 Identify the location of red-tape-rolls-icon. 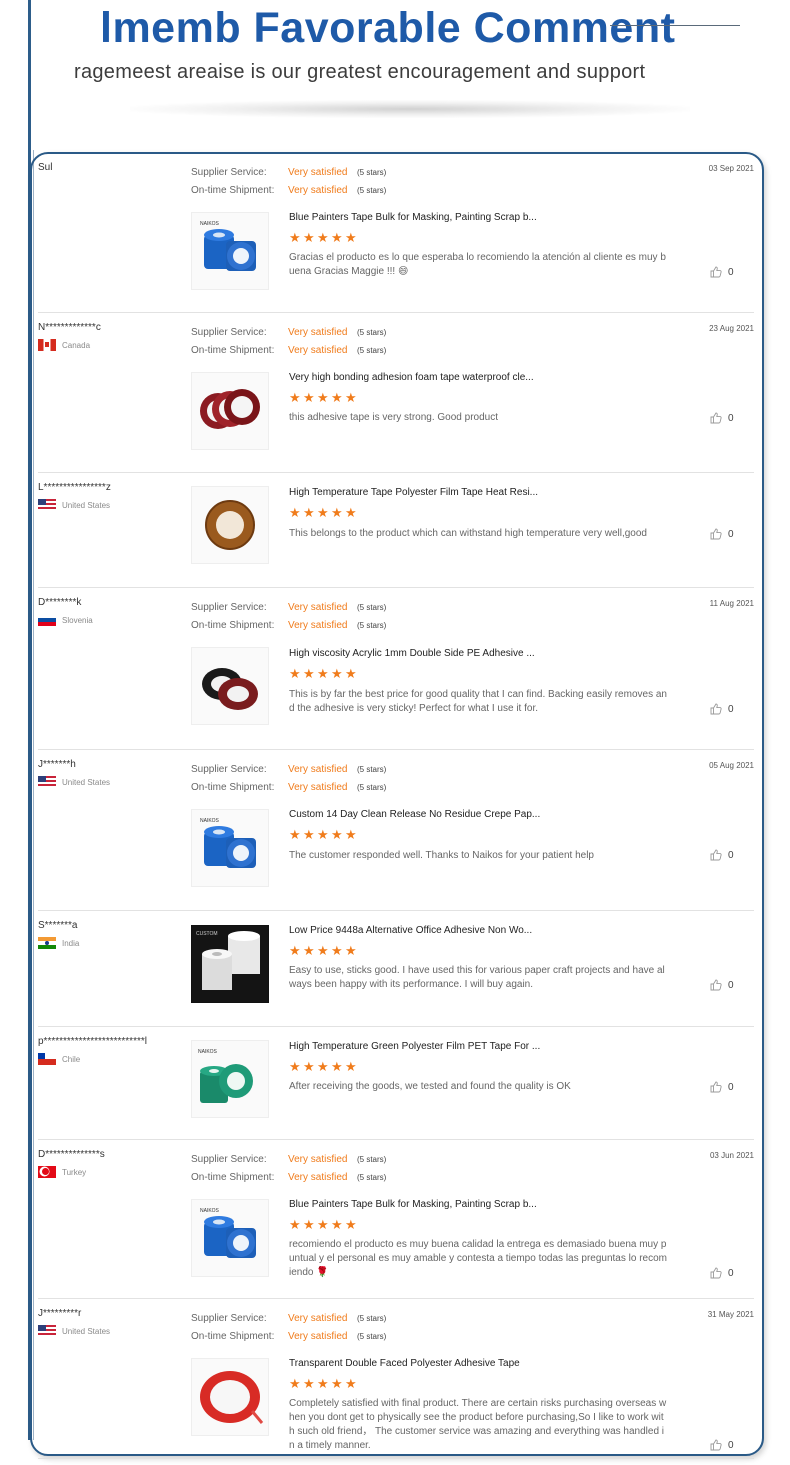
(230, 411).